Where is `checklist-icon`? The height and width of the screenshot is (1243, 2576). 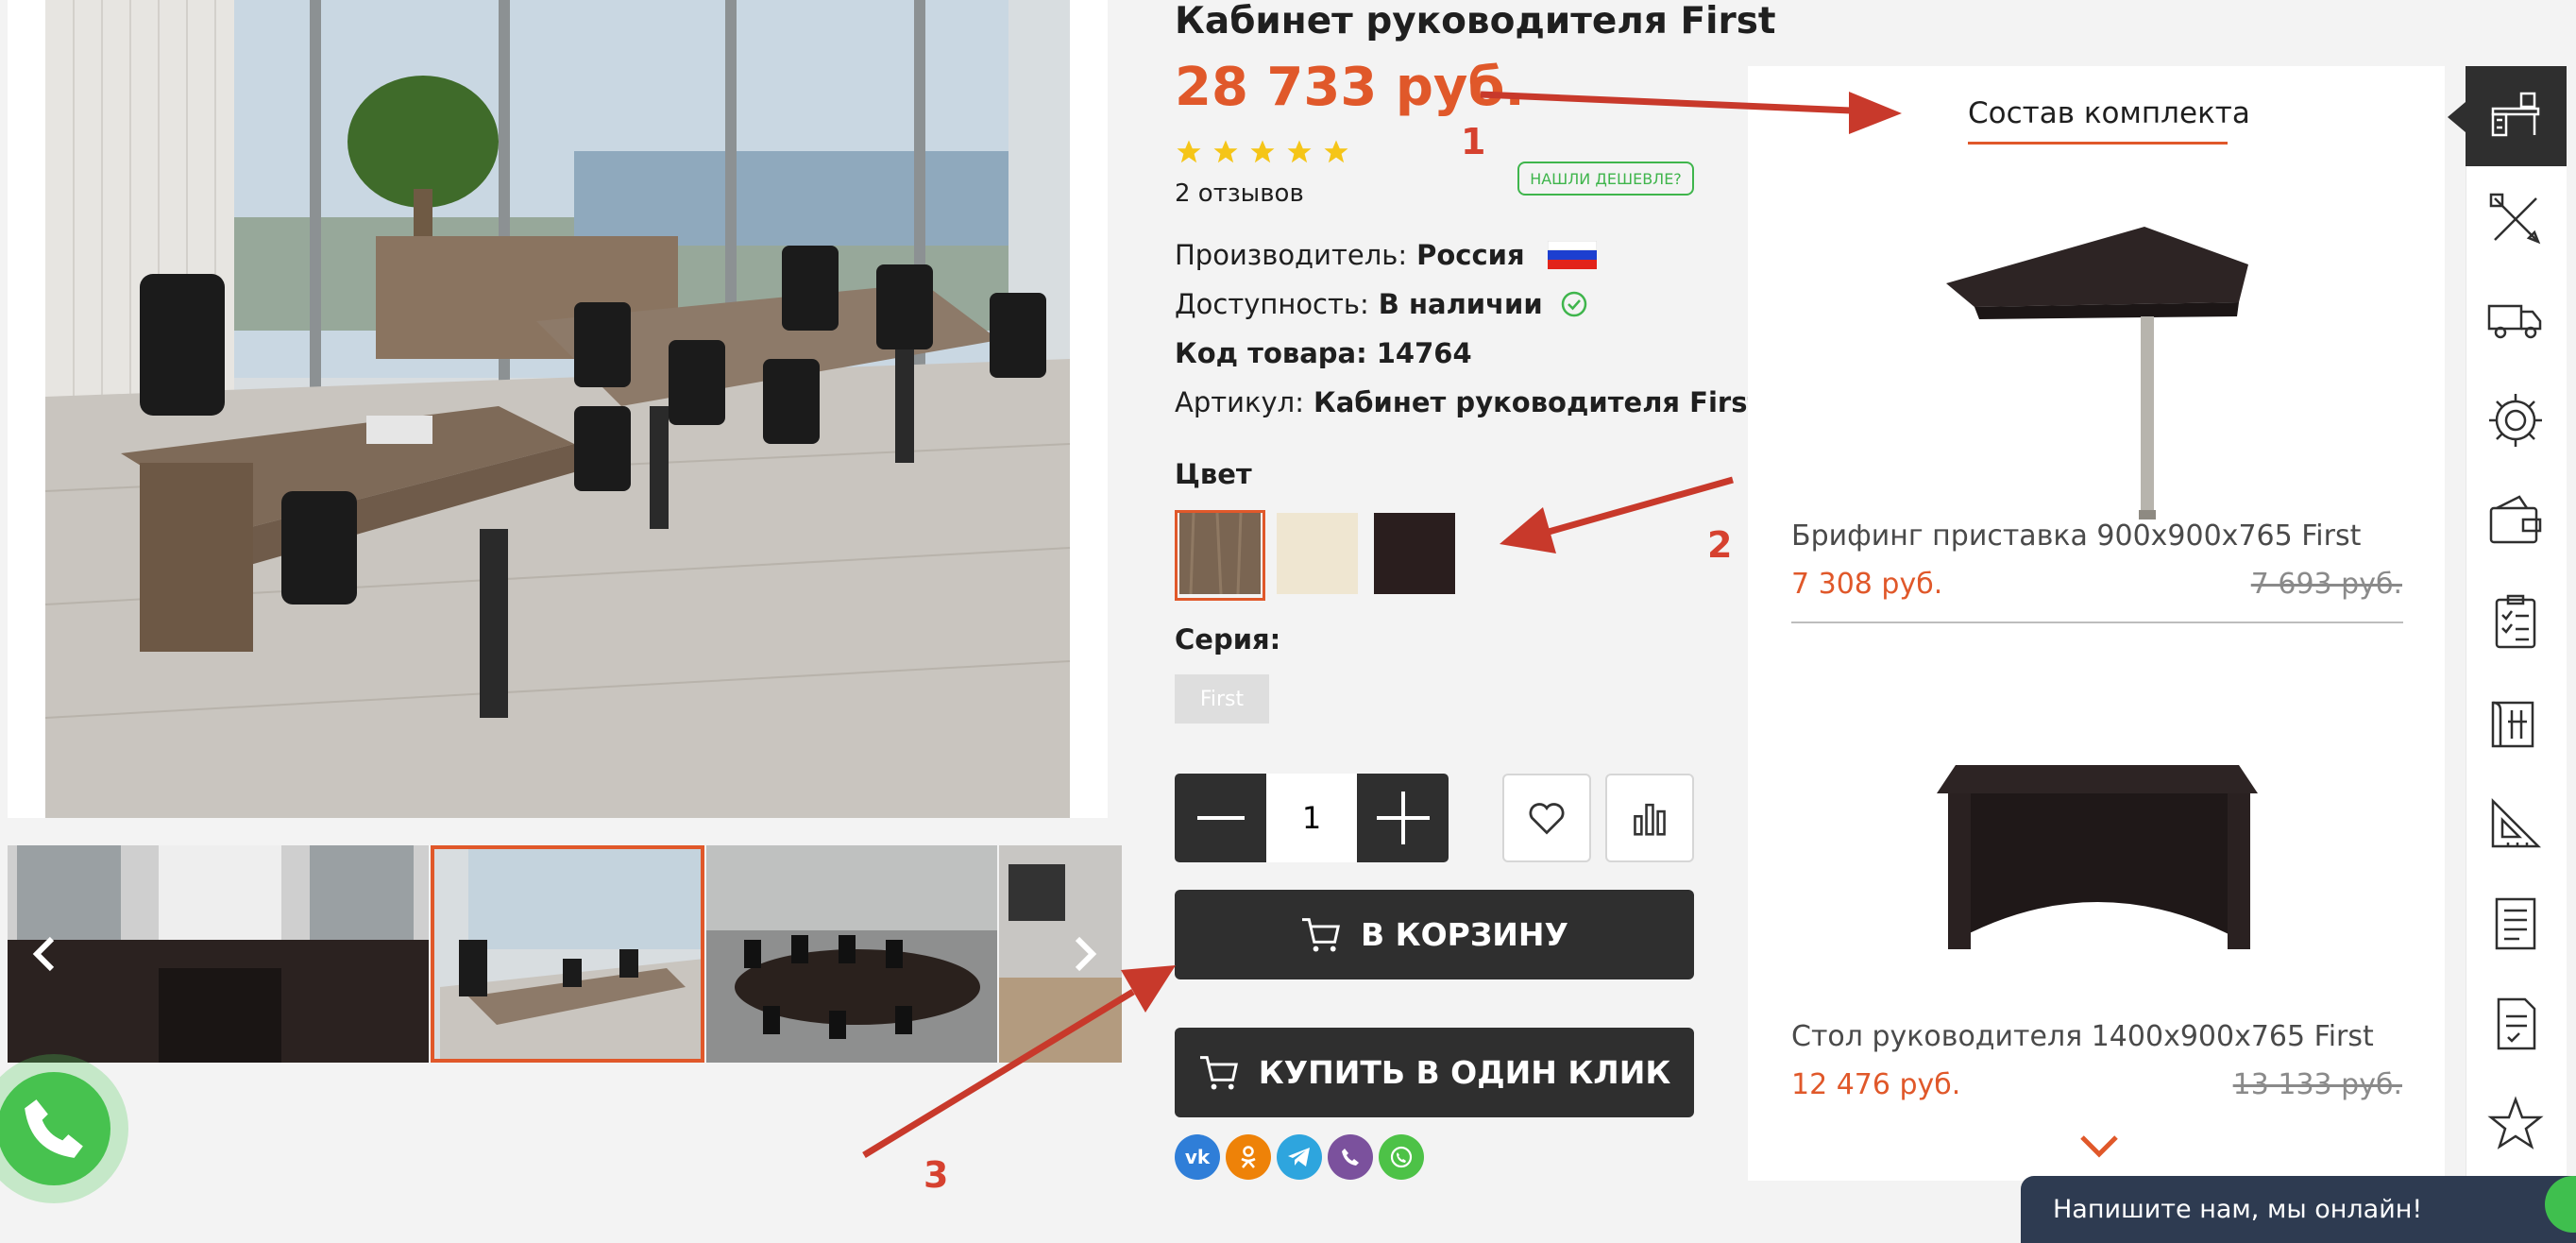
checklist-icon is located at coordinates (2515, 623).